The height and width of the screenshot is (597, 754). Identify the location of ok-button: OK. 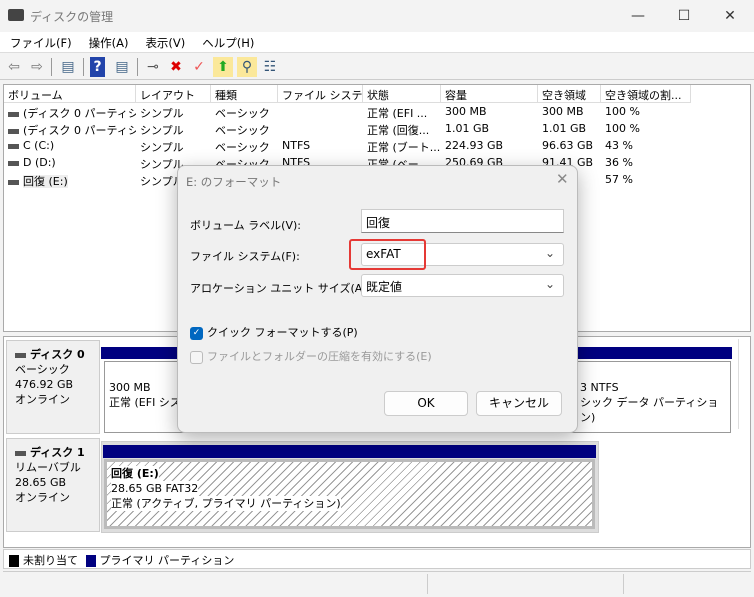
(426, 403).